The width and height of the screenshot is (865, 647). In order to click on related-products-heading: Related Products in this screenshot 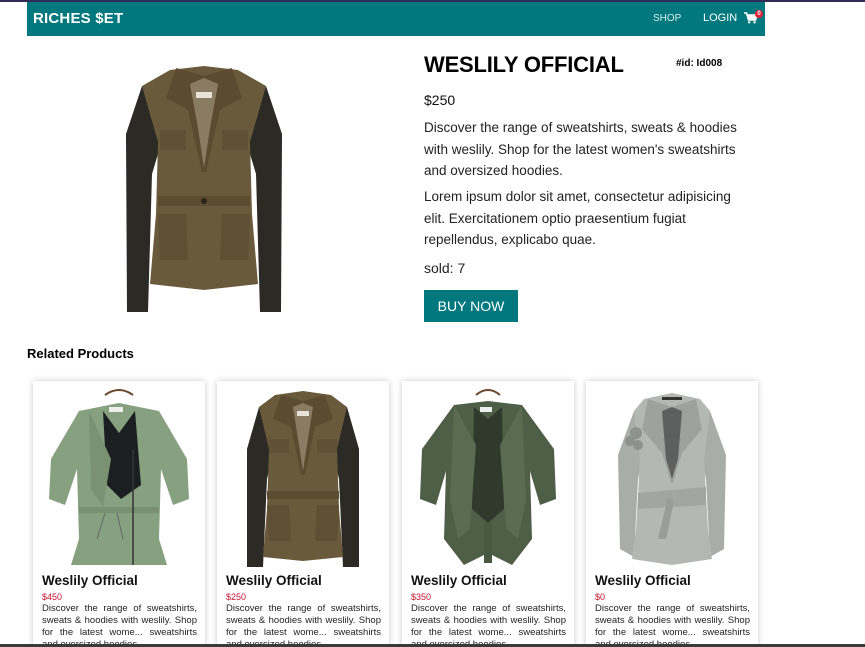, I will do `click(80, 353)`.